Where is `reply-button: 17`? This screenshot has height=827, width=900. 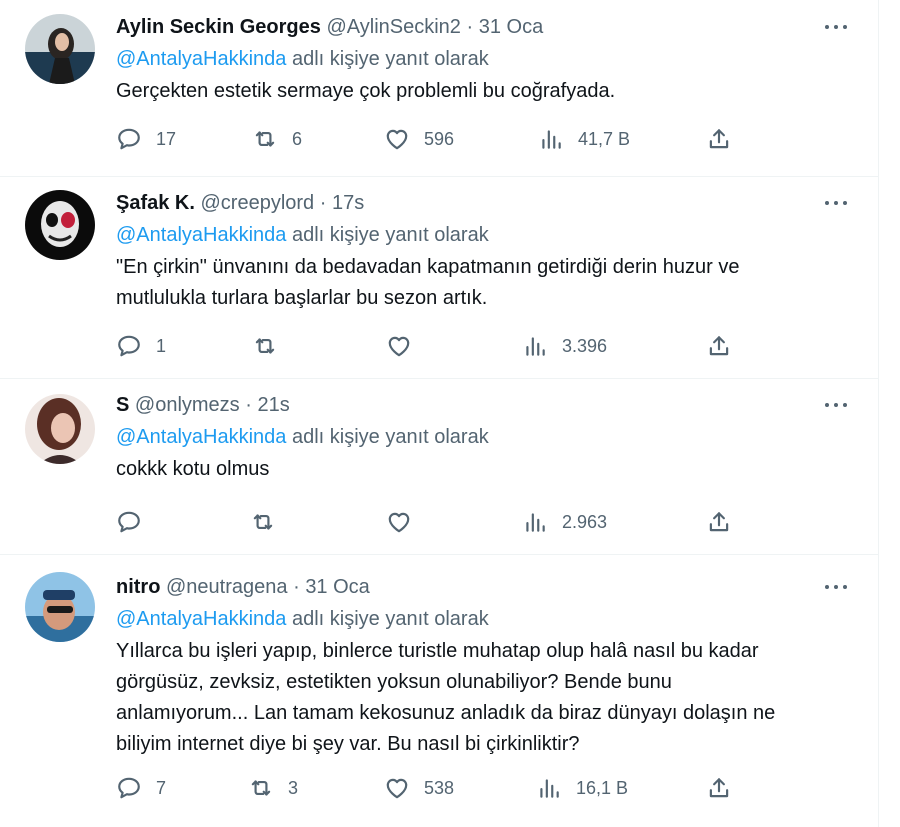
reply-button: 17 is located at coordinates (146, 139).